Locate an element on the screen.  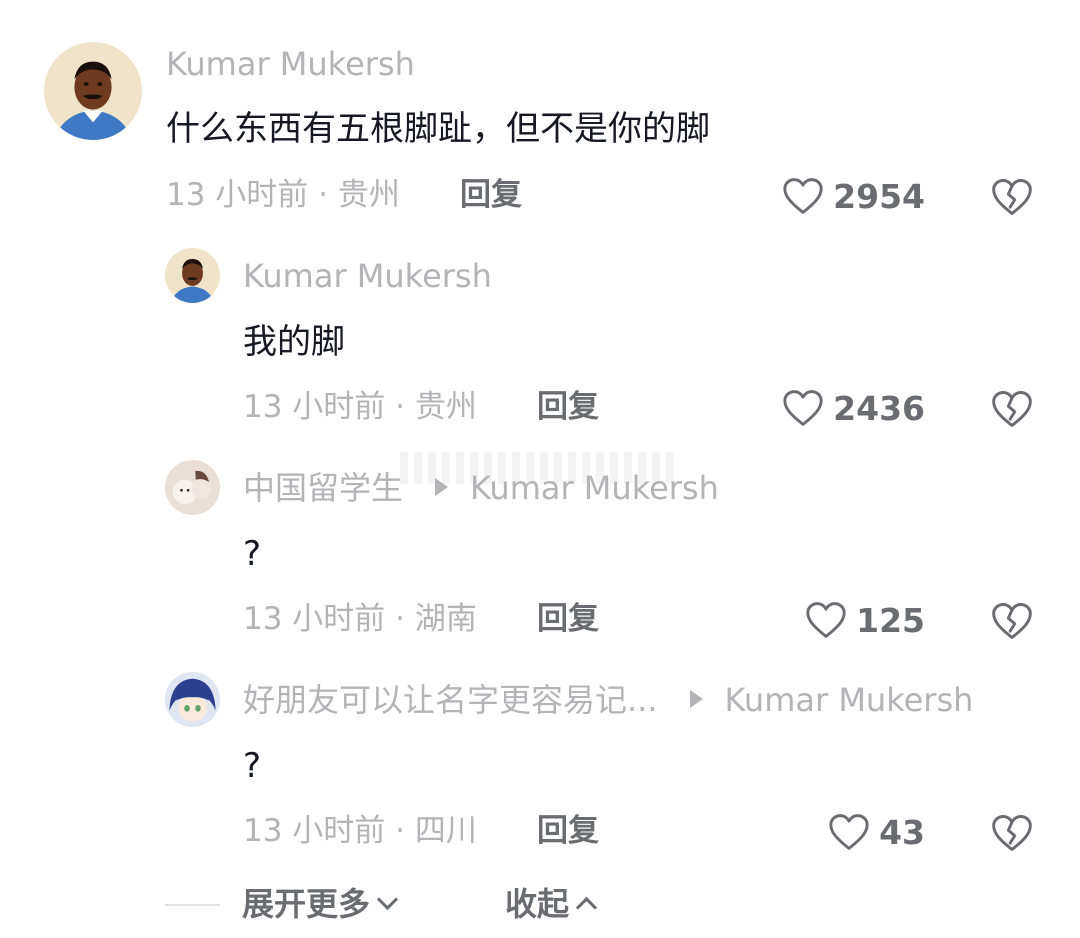
like-button: 2436 is located at coordinates (835, 408).